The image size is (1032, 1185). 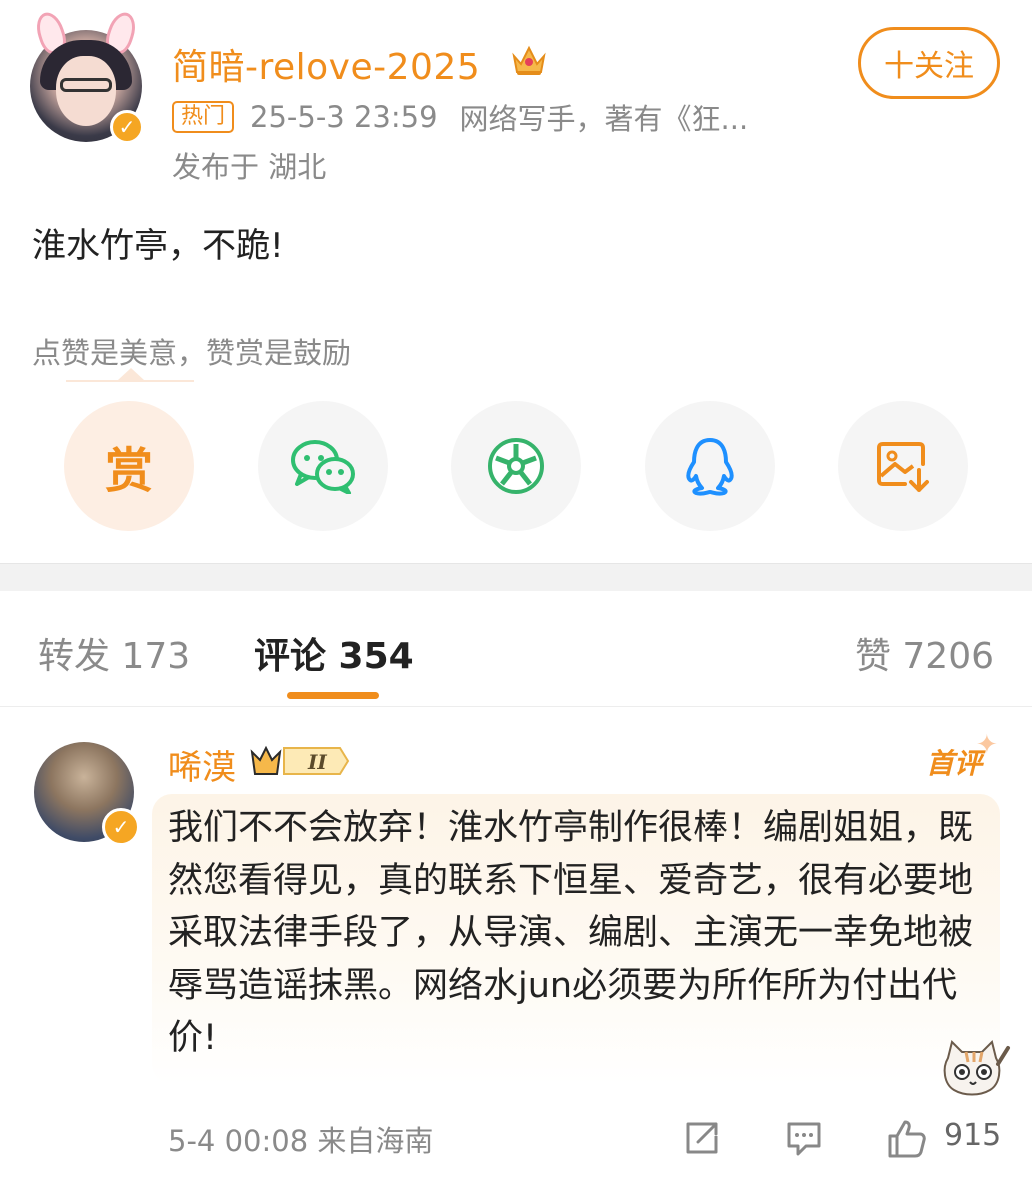 I want to click on share-moments-button, so click(x=516, y=466).